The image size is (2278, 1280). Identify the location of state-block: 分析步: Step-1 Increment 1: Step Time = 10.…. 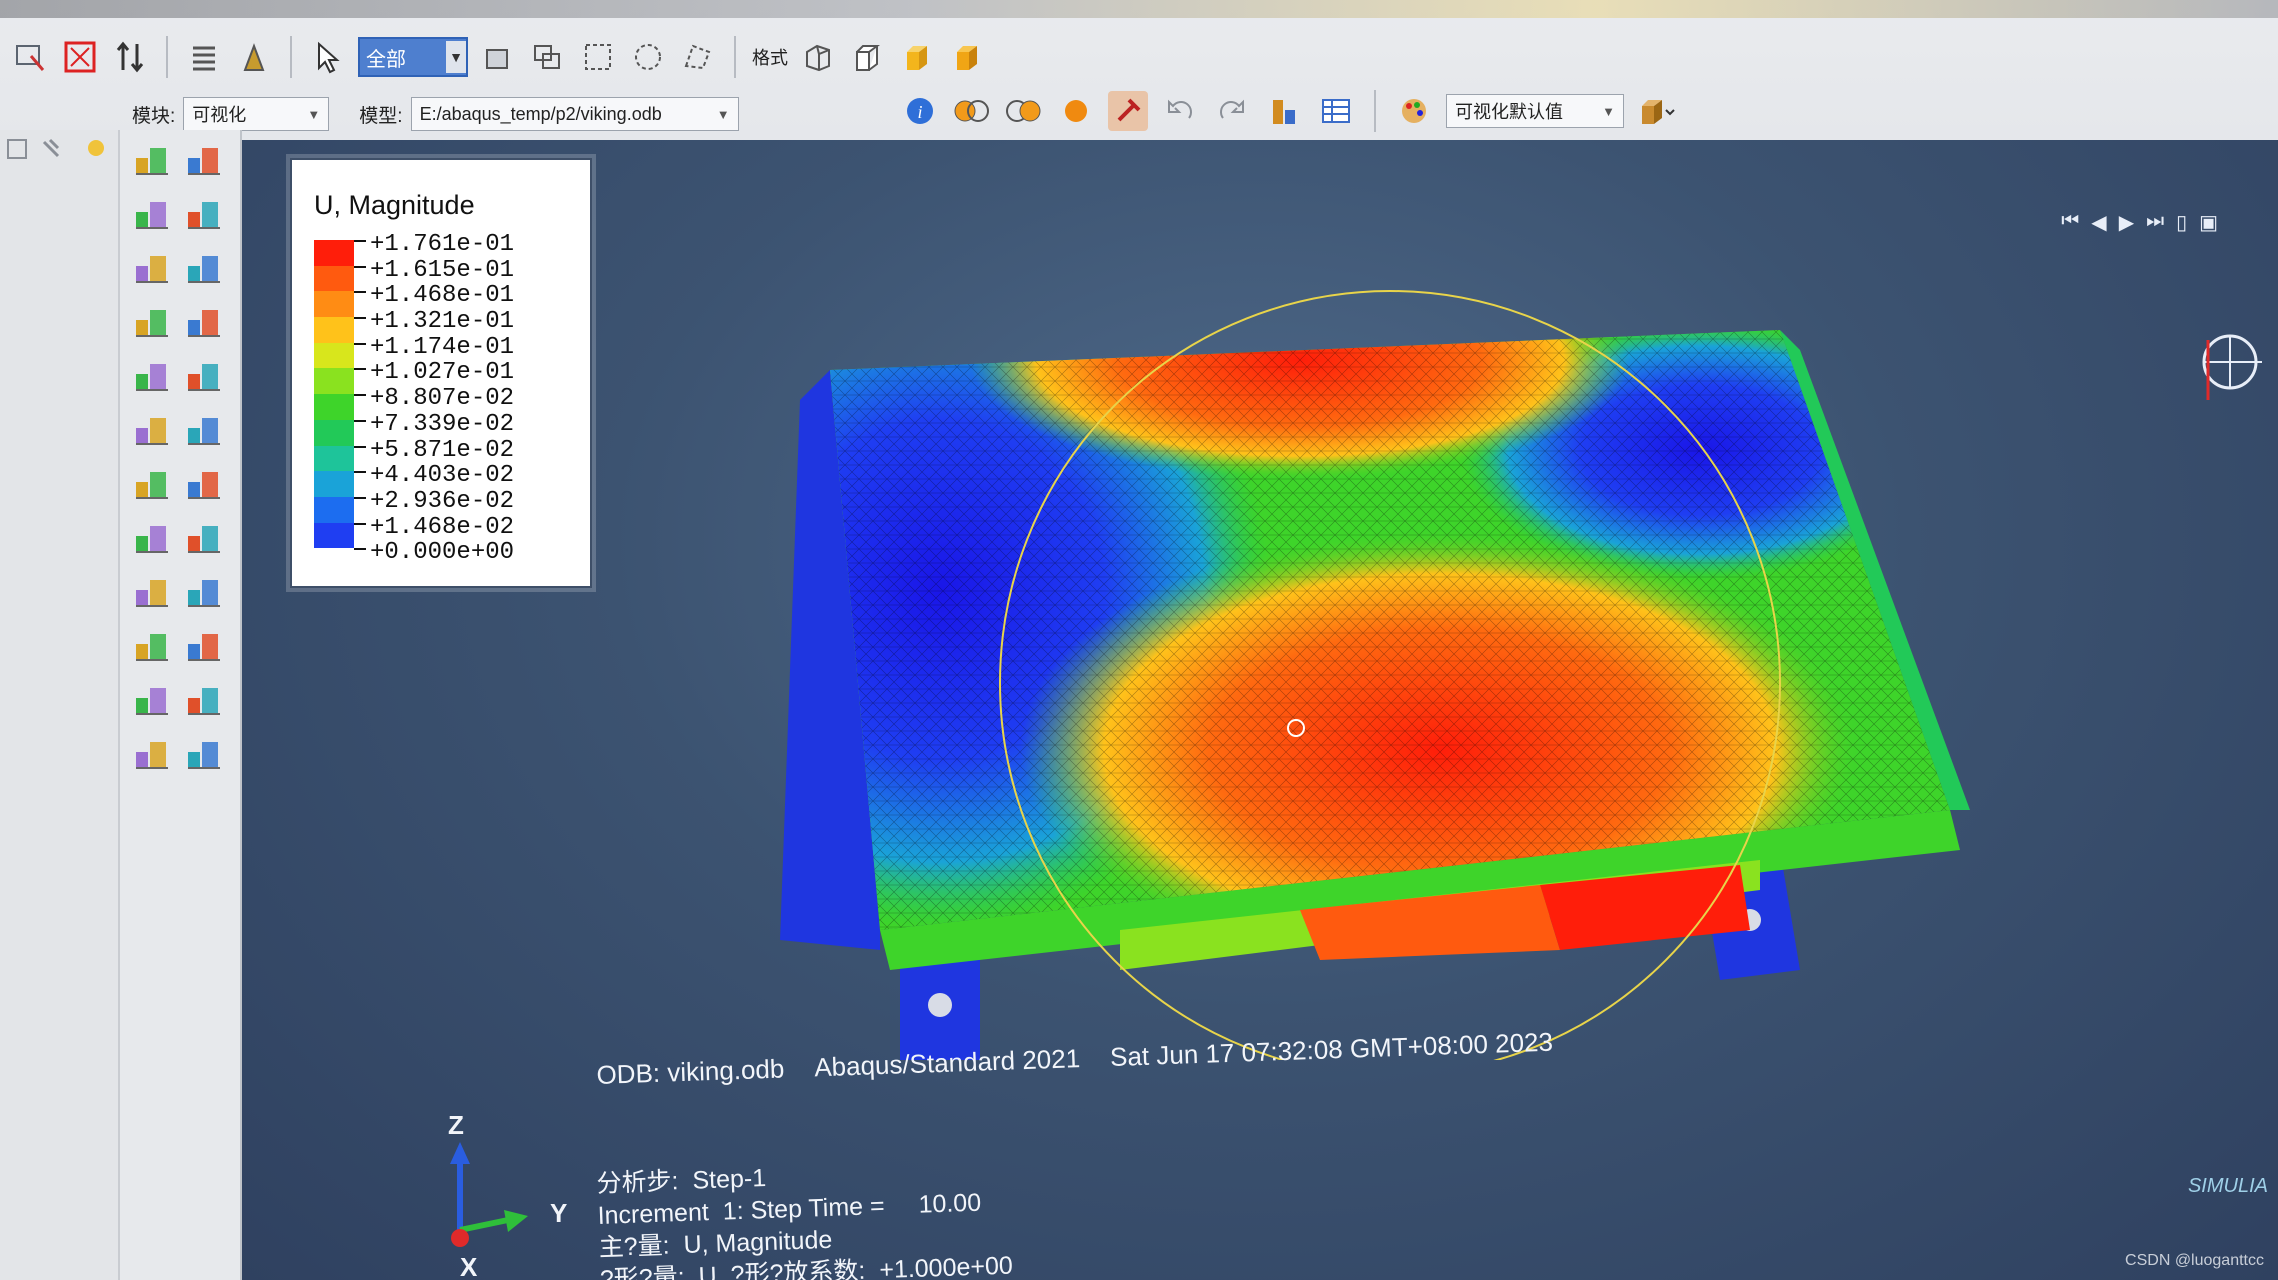
(804, 1217).